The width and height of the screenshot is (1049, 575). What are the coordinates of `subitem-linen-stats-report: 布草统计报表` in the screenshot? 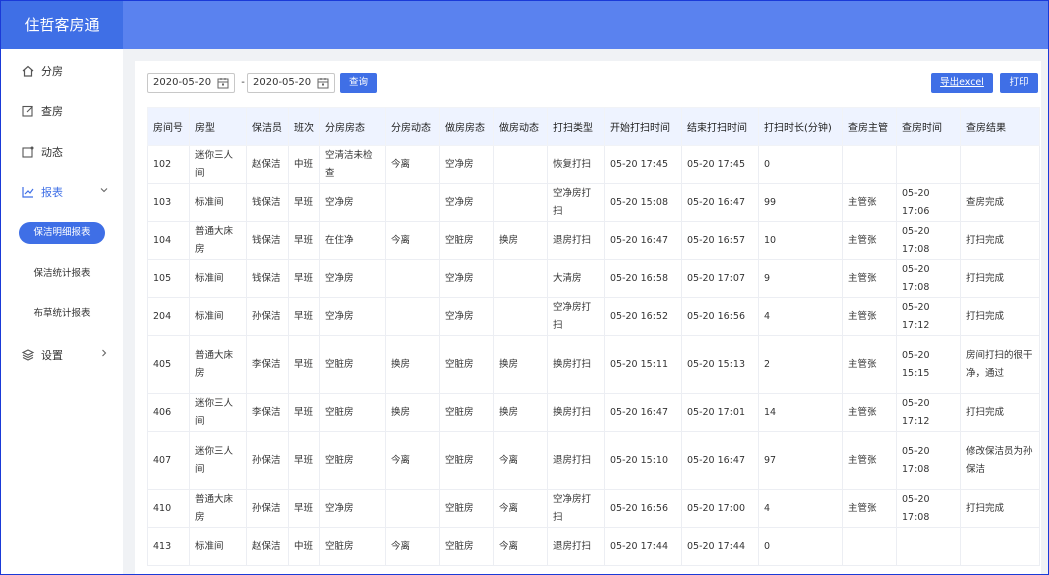 It's located at (62, 314).